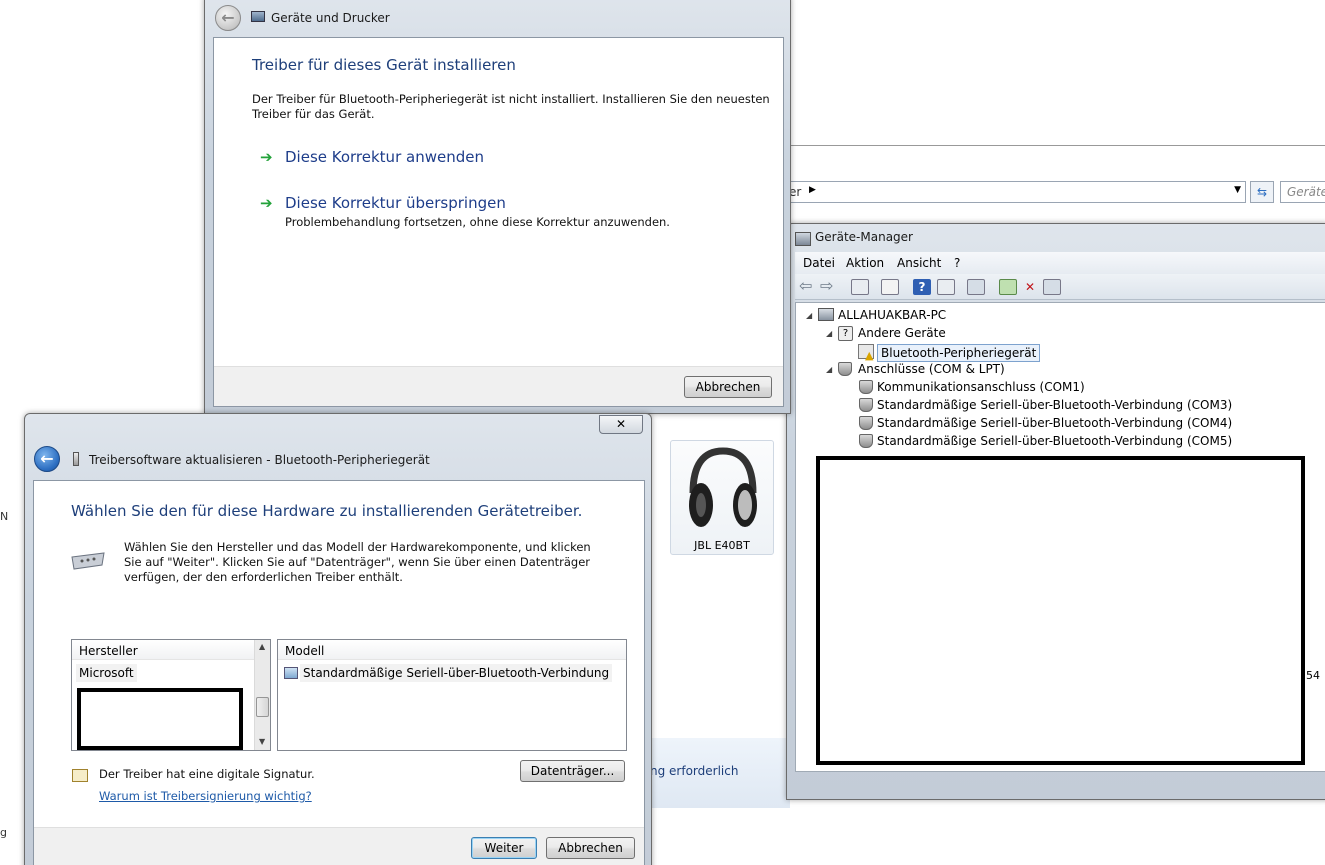 Image resolution: width=1325 pixels, height=865 pixels. Describe the element at coordinates (829, 369) in the screenshot. I see `group2-collapse-icon: ◢` at that location.